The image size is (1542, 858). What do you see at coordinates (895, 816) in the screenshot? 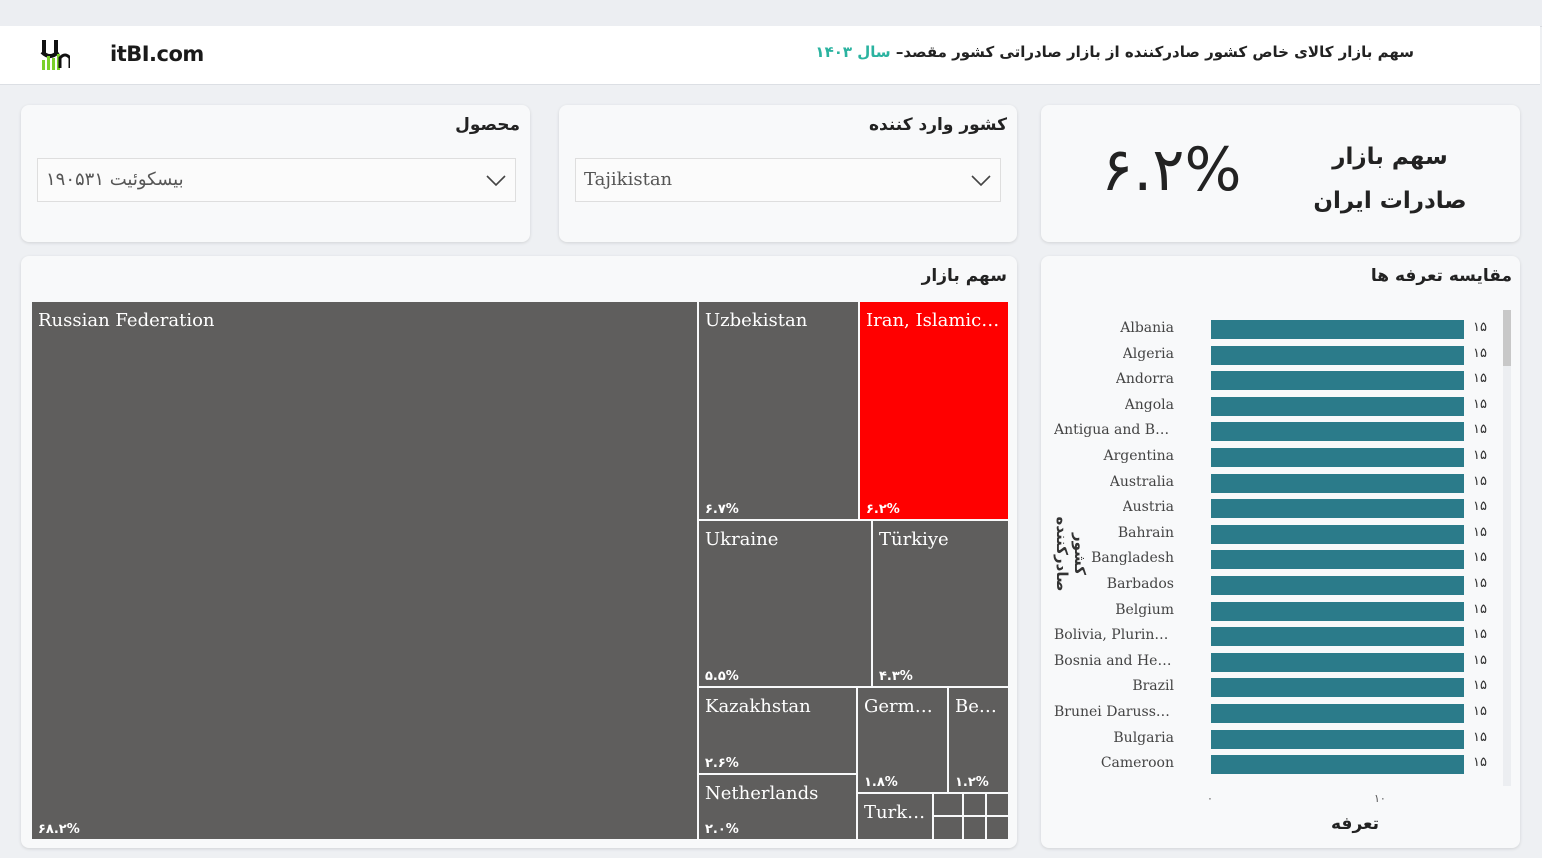
I see `treemap-tile: Turkmenistan` at bounding box center [895, 816].